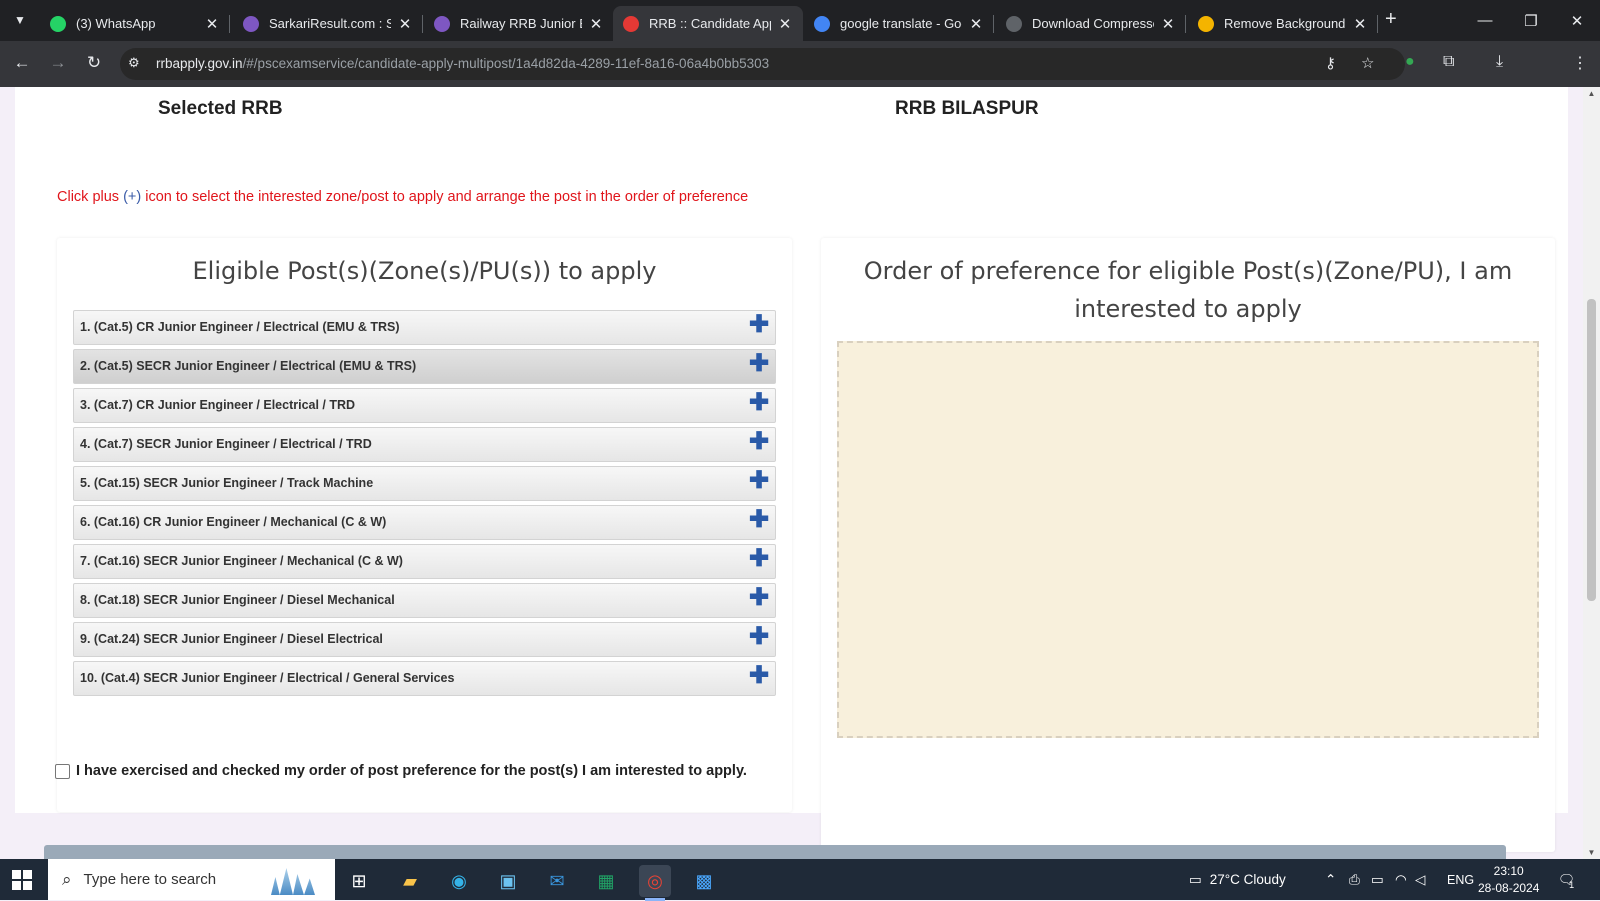 This screenshot has height=901, width=1600. I want to click on tab-title: Remove Background fr, so click(1285, 23).